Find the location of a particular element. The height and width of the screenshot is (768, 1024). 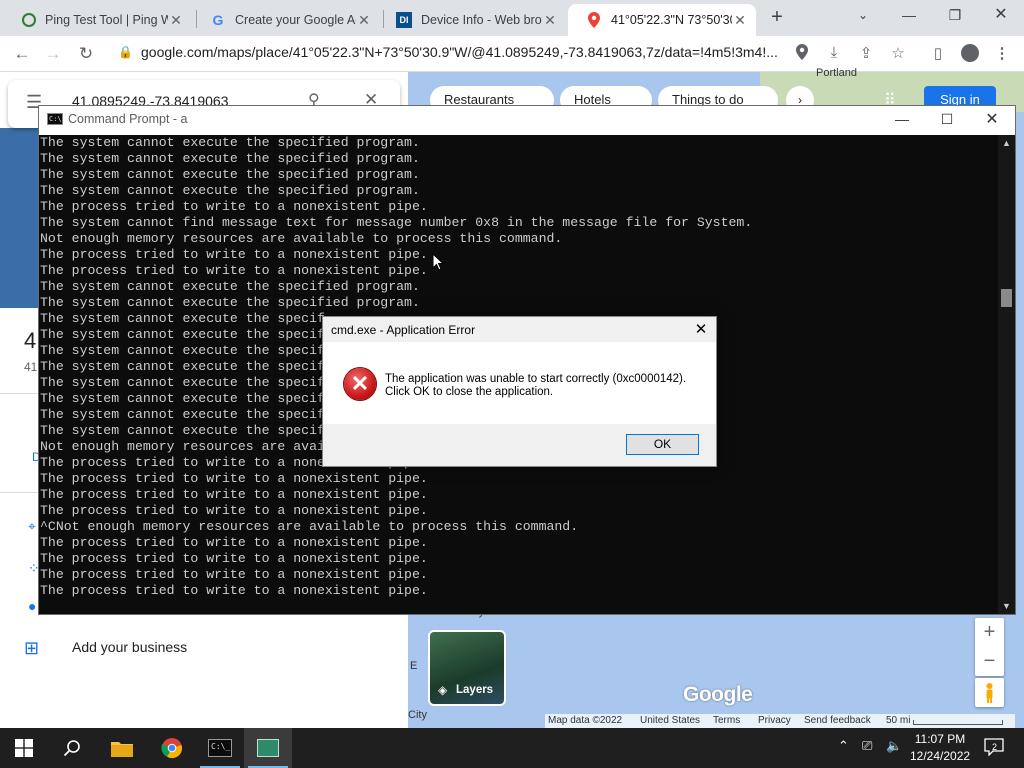

terms-link: Terms is located at coordinates (726, 720).